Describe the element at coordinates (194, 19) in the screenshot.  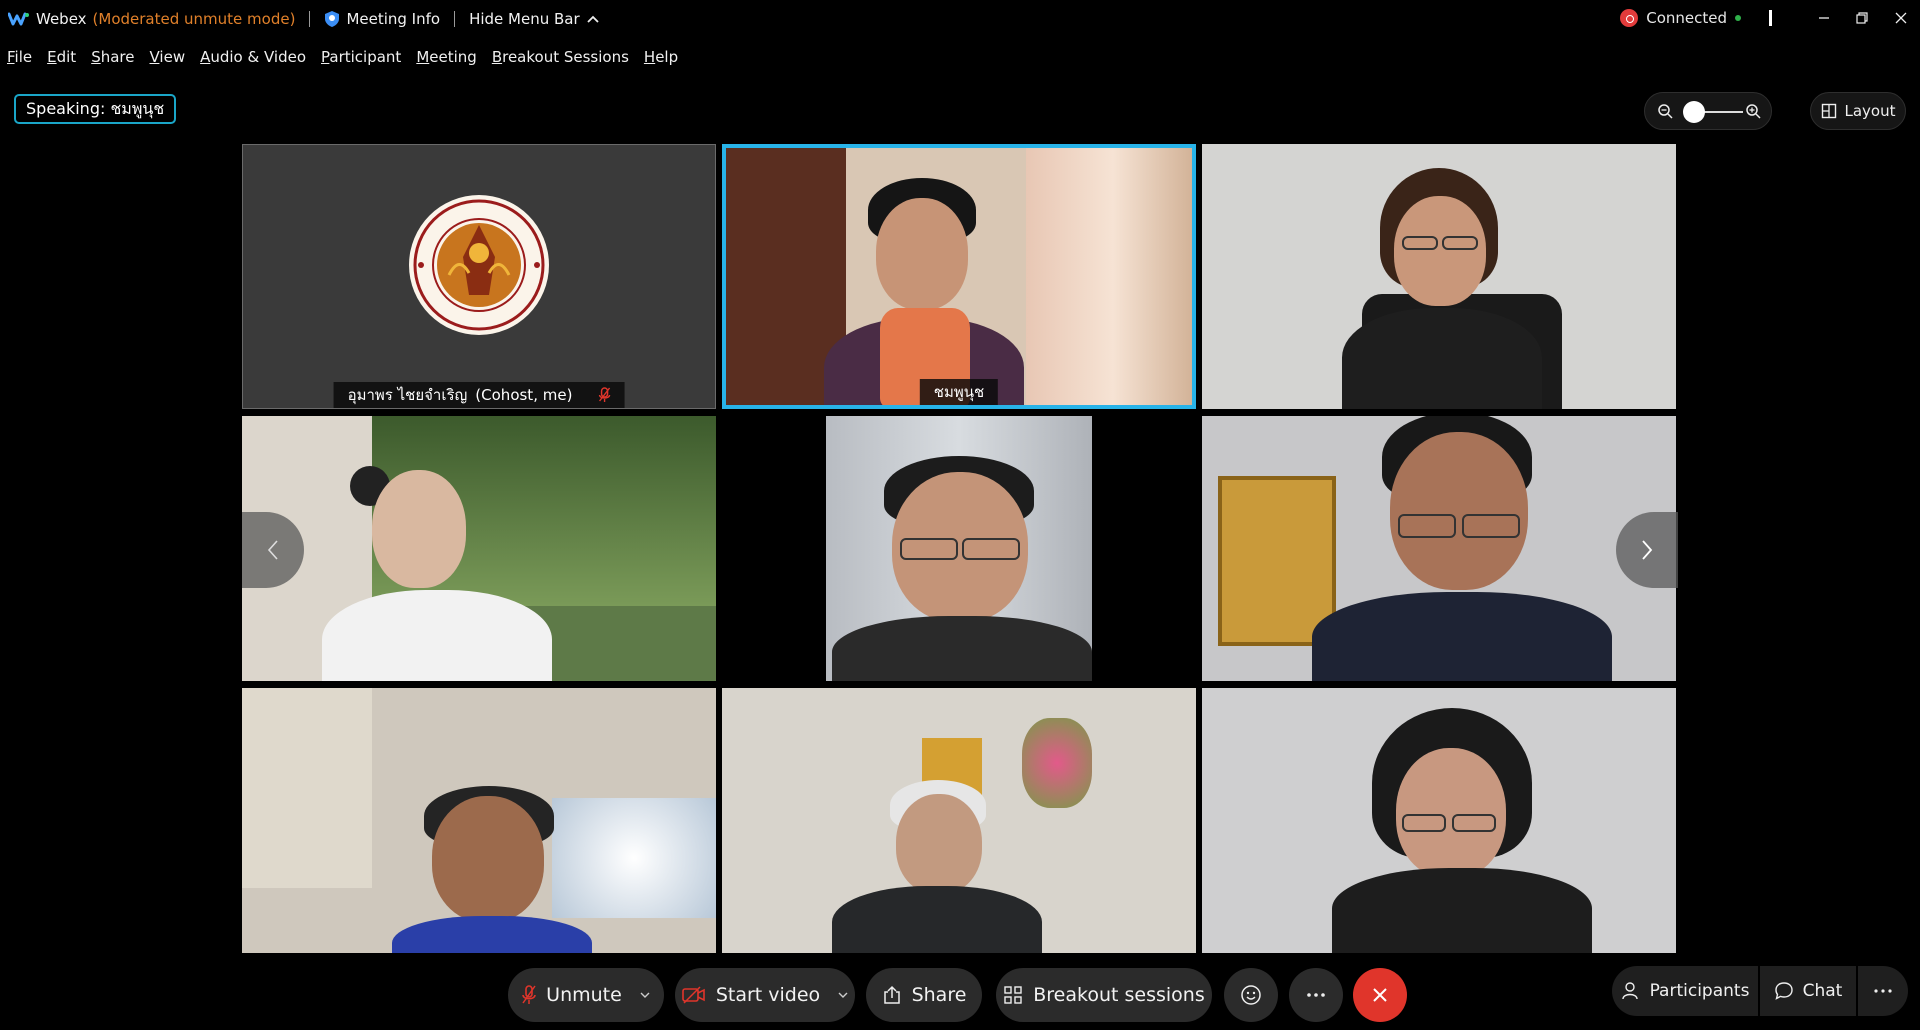
I see `meeting-mode: (Moderated unmute mode)` at that location.